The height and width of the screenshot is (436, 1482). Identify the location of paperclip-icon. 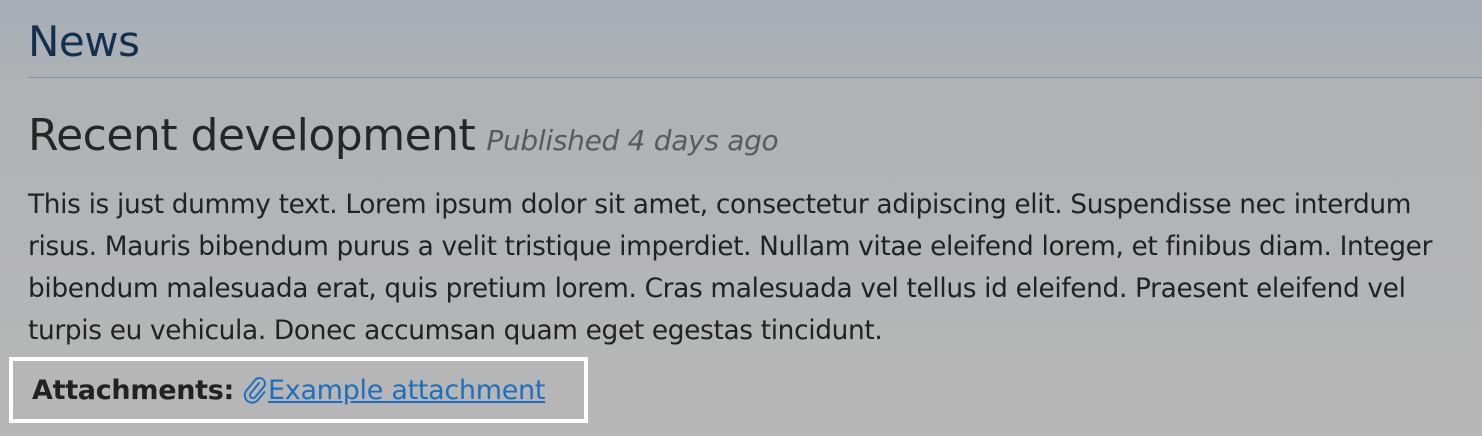
(254, 390).